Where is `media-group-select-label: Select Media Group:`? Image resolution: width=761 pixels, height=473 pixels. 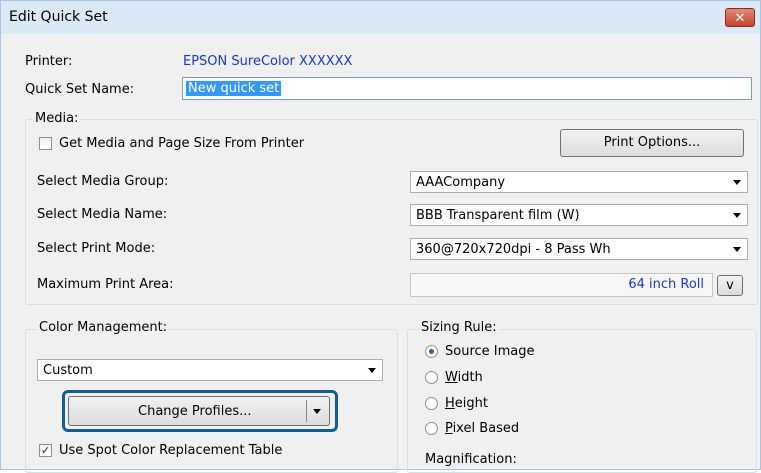 media-group-select-label: Select Media Group: is located at coordinates (103, 181).